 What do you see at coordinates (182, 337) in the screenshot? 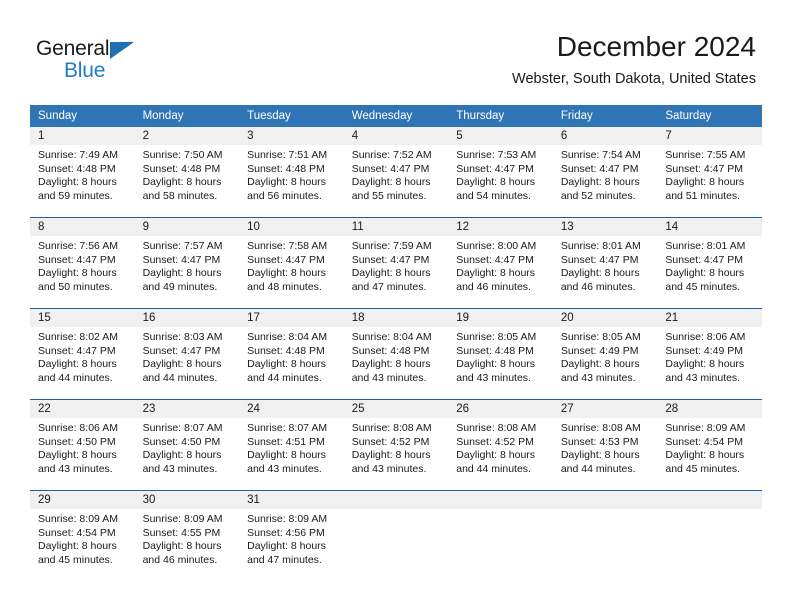
I see `sunrise-text: Sunrise: 8:03 AM` at bounding box center [182, 337].